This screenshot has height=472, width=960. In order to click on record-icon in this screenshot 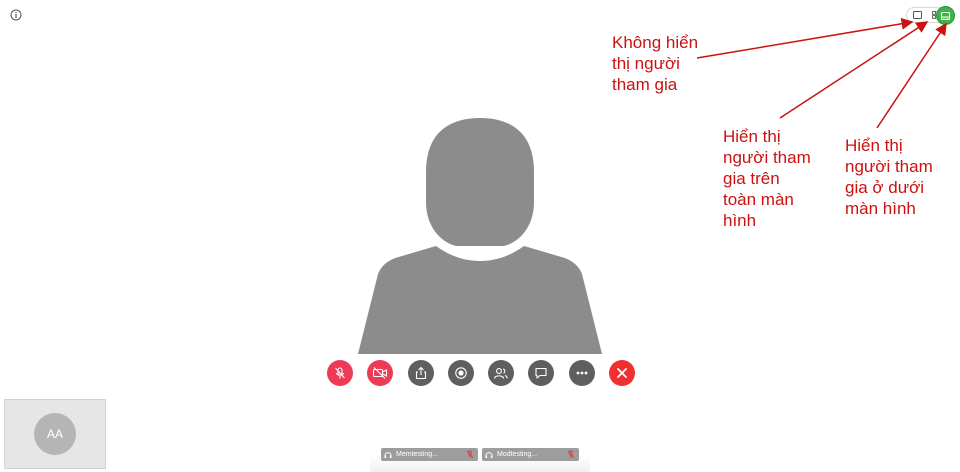, I will do `click(461, 373)`.